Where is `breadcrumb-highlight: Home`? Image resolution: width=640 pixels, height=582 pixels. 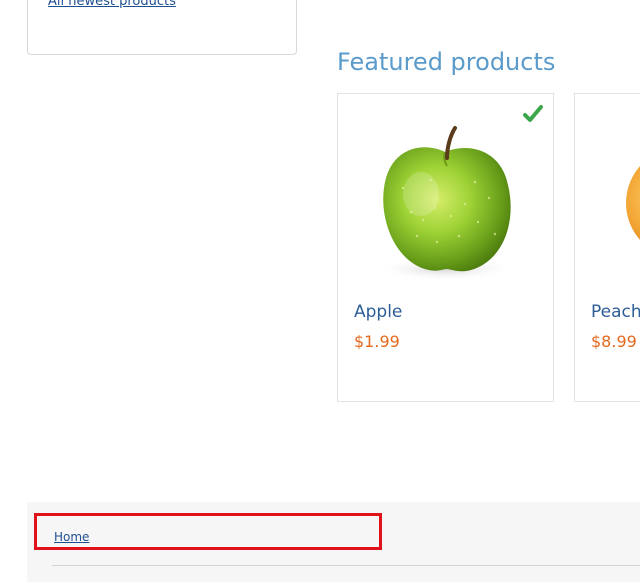 breadcrumb-highlight: Home is located at coordinates (208, 531).